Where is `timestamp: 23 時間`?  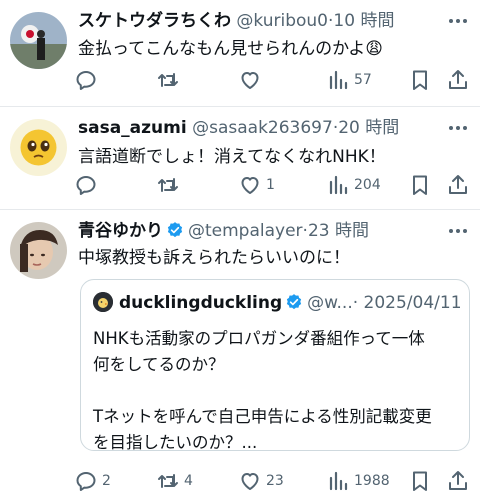 timestamp: 23 時間 is located at coordinates (338, 231).